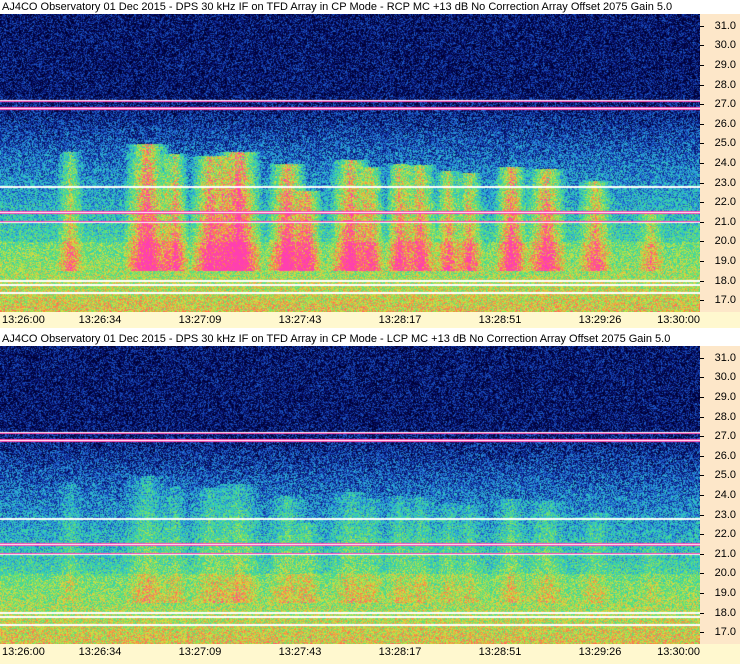  Describe the element at coordinates (725, 104) in the screenshot. I see `rcp-freq-tick-label: 27.0` at that location.